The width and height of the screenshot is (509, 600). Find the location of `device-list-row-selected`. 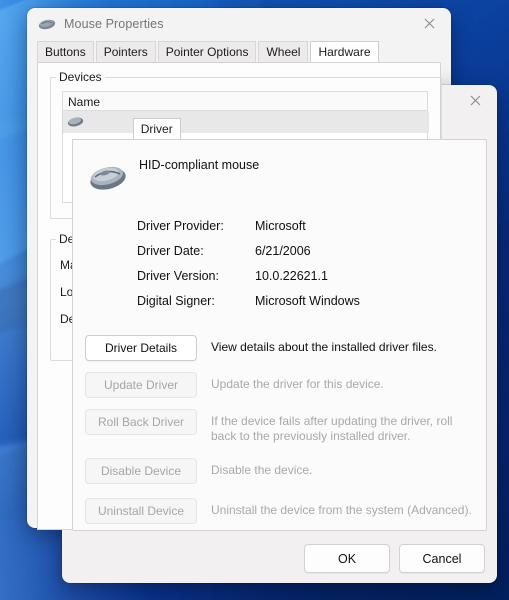

device-list-row-selected is located at coordinates (246, 122).